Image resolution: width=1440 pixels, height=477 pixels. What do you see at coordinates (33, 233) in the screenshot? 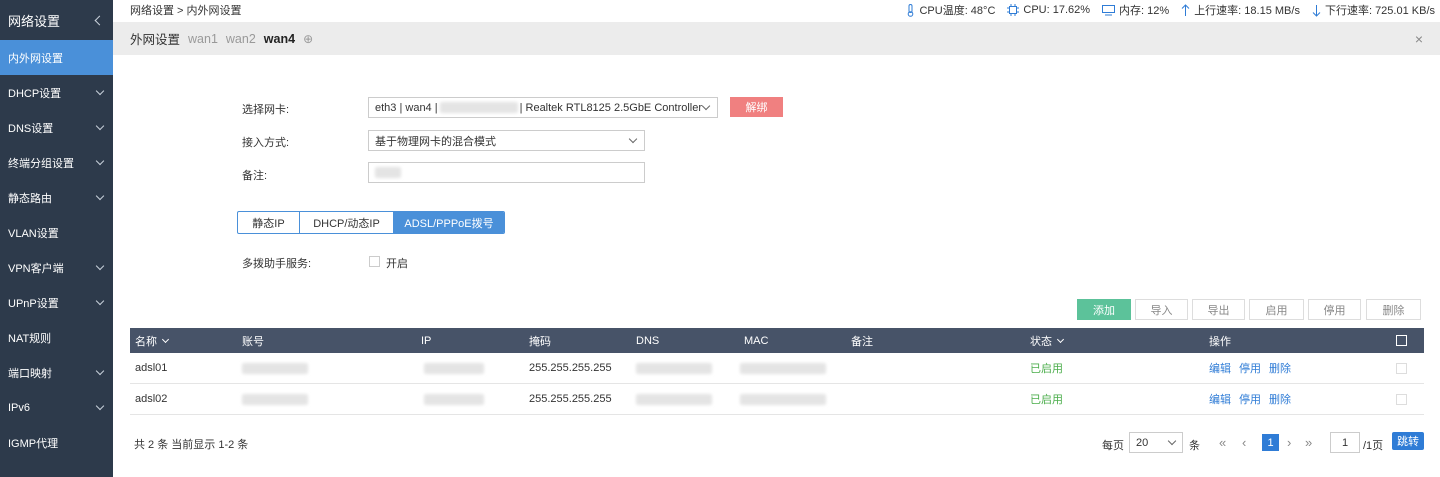
I see `sidebar-item-label: VLAN设置` at bounding box center [33, 233].